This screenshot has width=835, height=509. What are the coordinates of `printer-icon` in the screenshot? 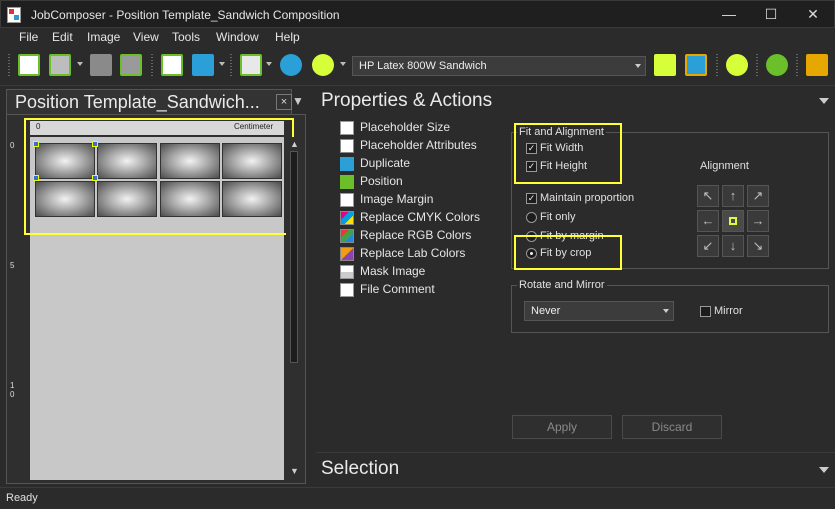 It's located at (101, 65).